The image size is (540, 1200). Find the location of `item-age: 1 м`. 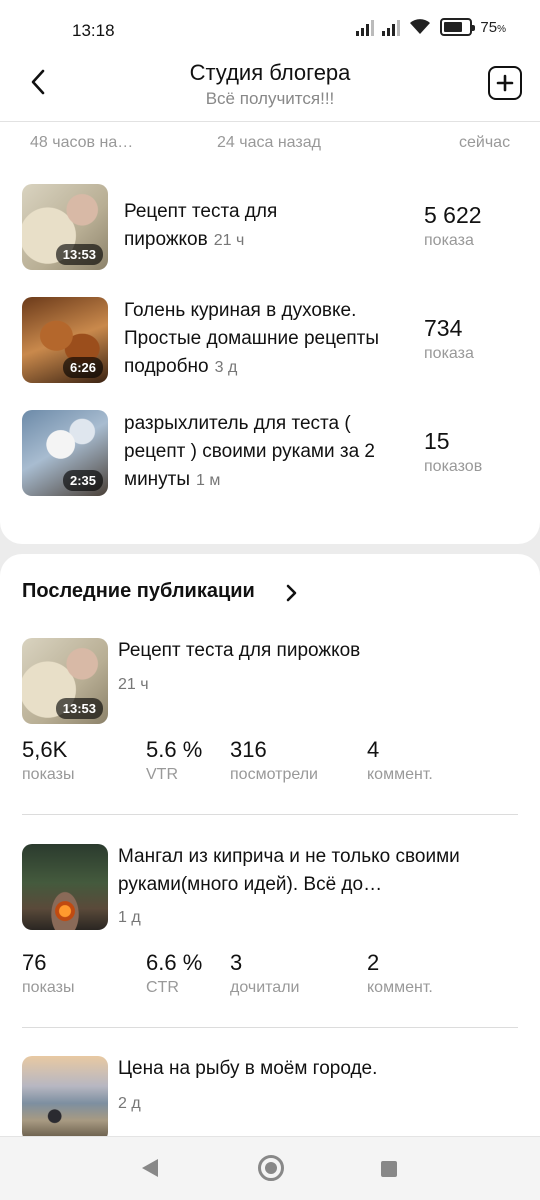

item-age: 1 м is located at coordinates (208, 480).